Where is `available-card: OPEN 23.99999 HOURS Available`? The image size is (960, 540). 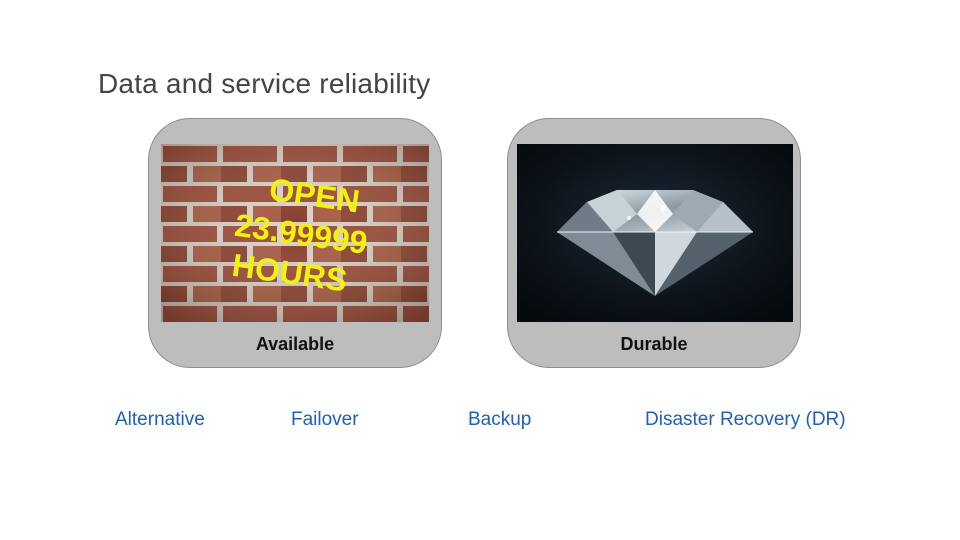
available-card: OPEN 23.99999 HOURS Available is located at coordinates (295, 243).